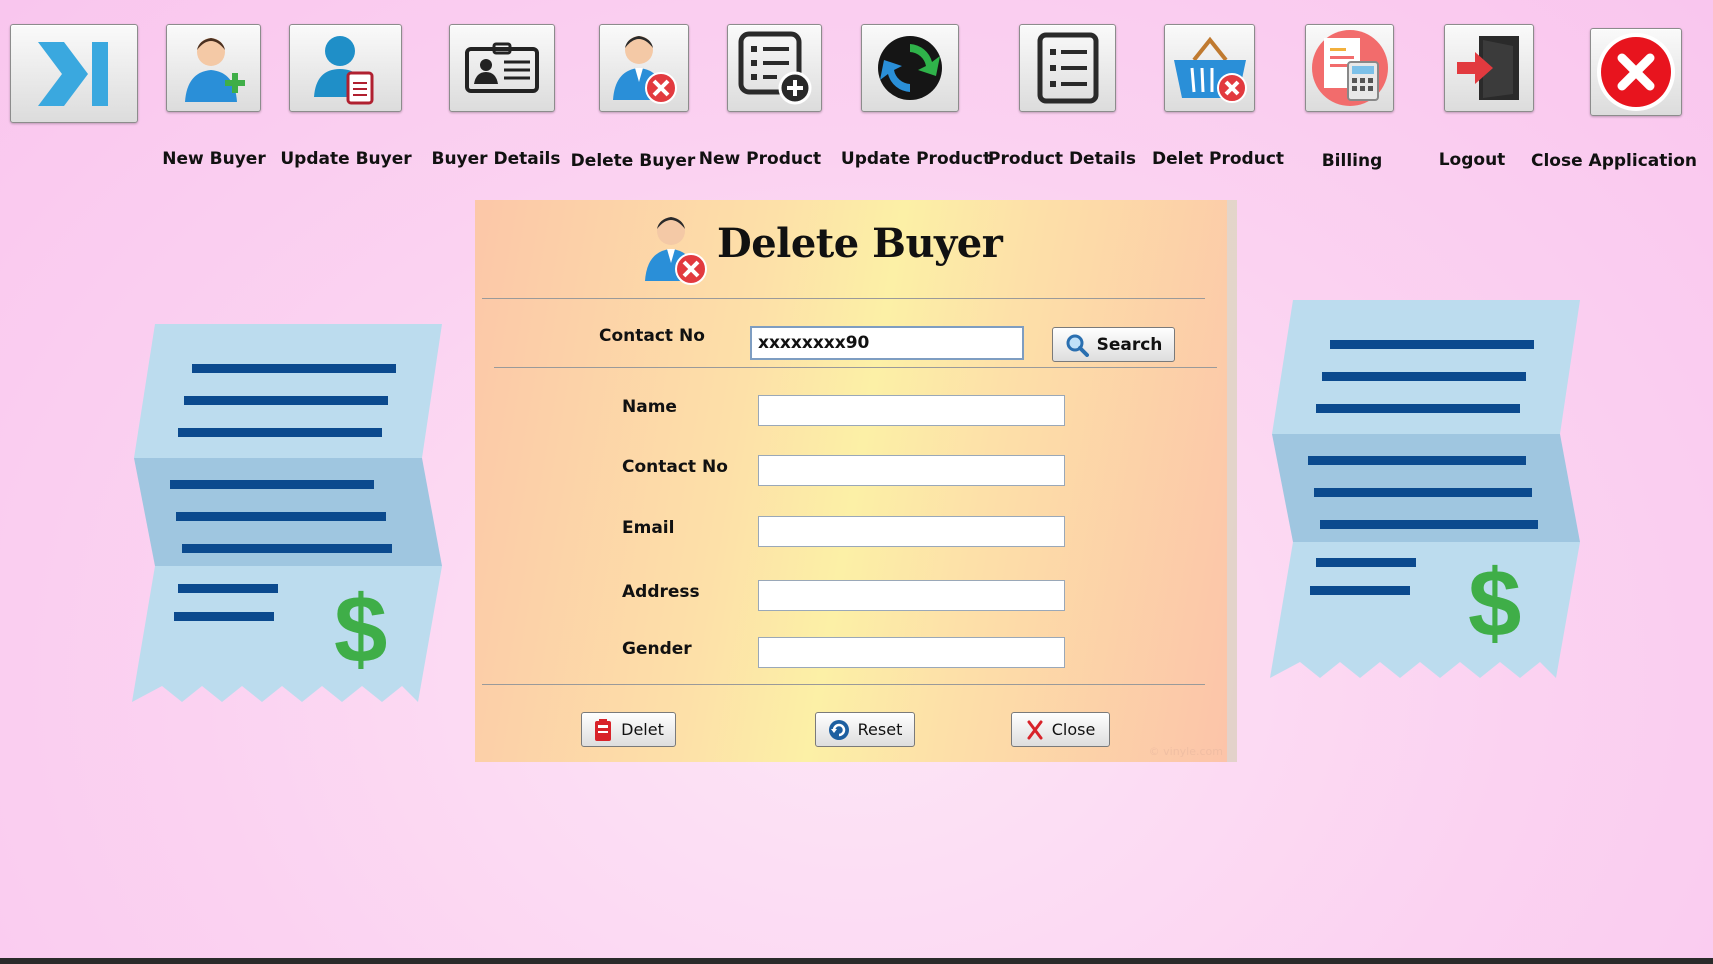 The image size is (1713, 964). What do you see at coordinates (648, 528) in the screenshot?
I see `email-label: Email` at bounding box center [648, 528].